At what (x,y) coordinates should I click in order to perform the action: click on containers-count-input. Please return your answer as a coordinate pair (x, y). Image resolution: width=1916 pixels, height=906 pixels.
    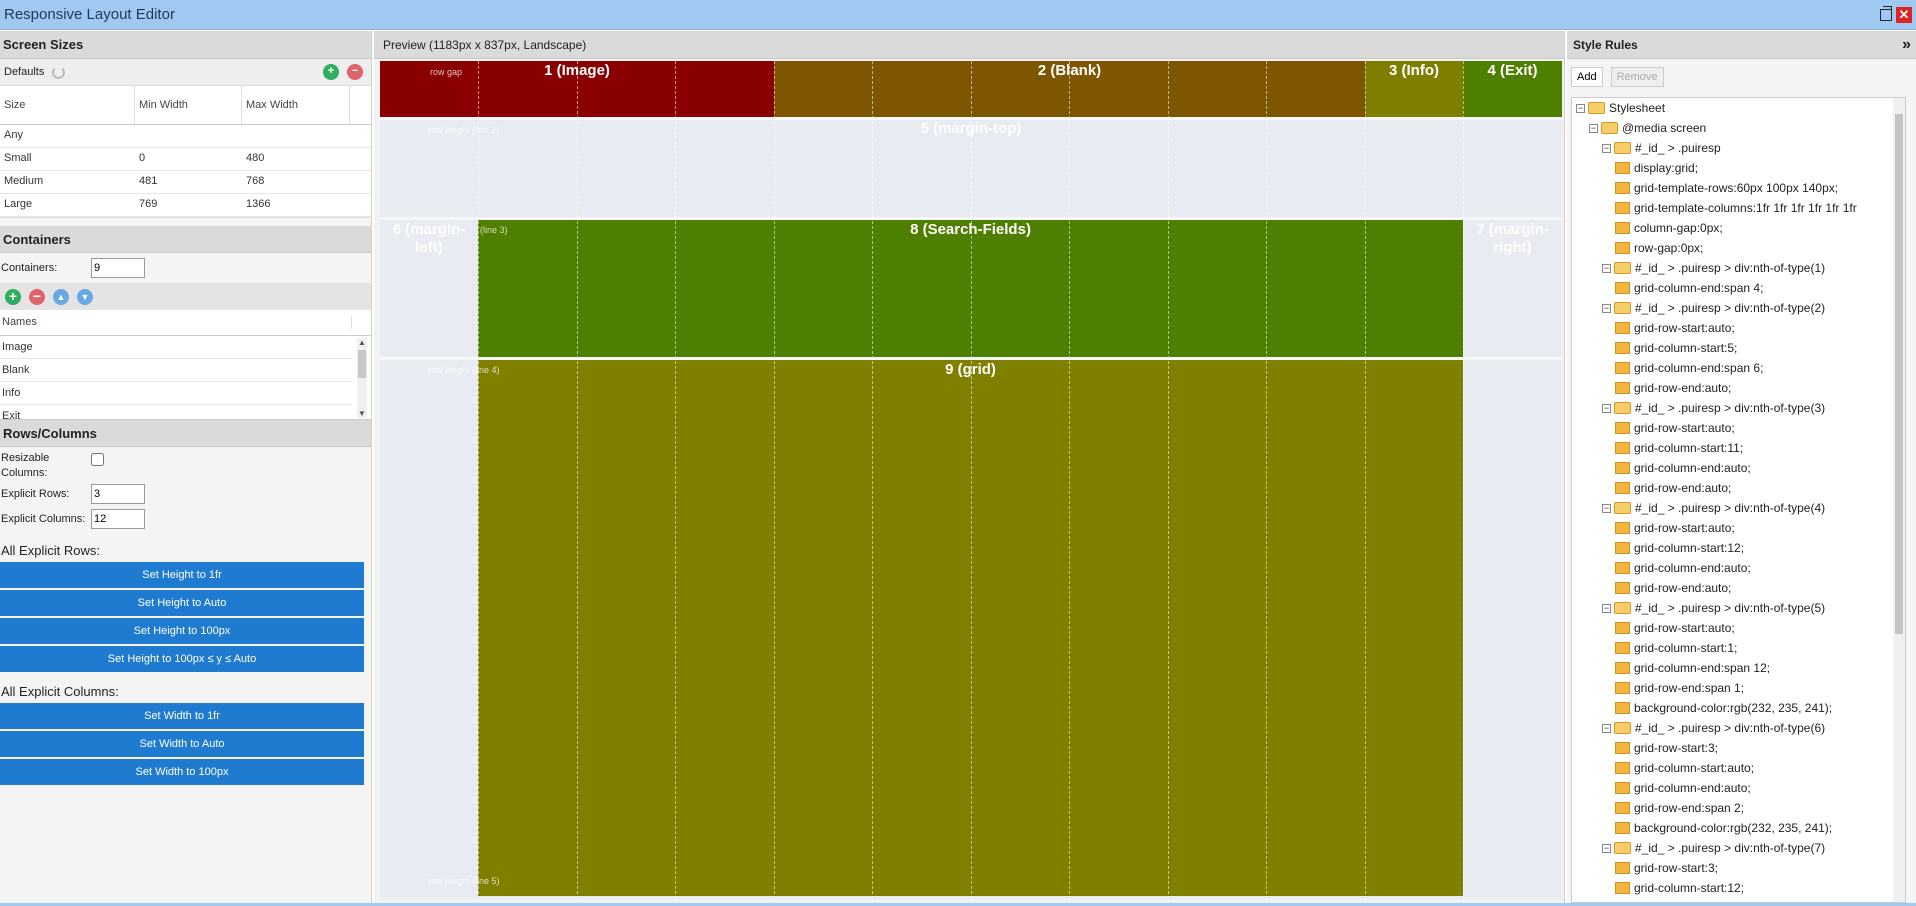
    Looking at the image, I should click on (118, 268).